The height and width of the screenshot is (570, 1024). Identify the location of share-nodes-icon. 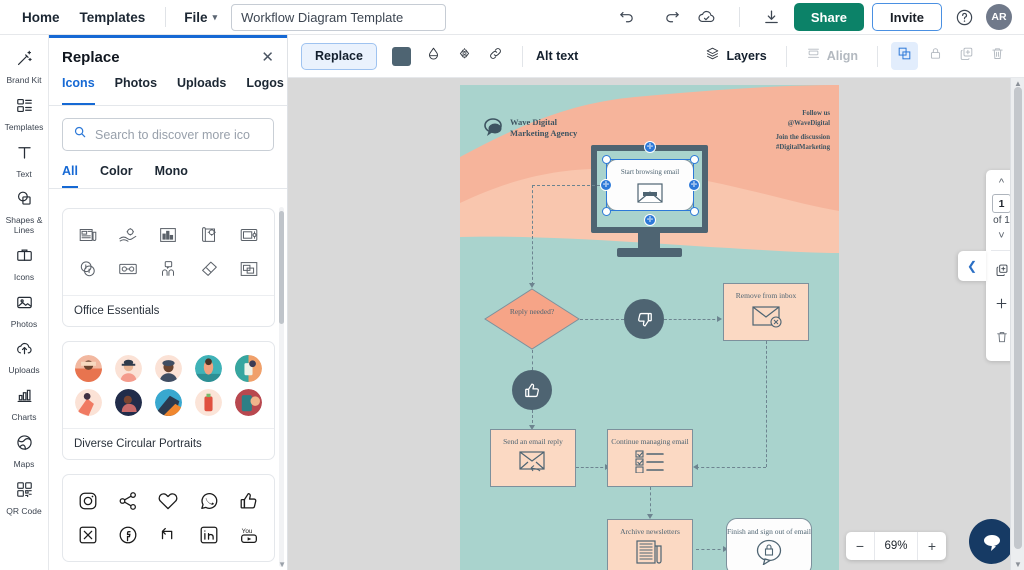
(128, 501).